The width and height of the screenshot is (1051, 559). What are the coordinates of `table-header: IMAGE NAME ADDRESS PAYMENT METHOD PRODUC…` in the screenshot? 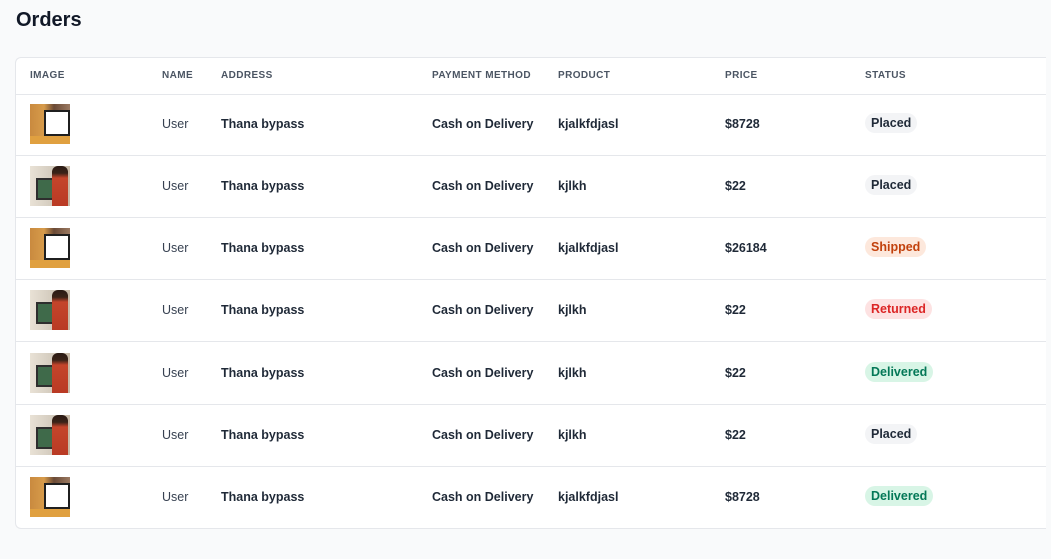 It's located at (531, 76).